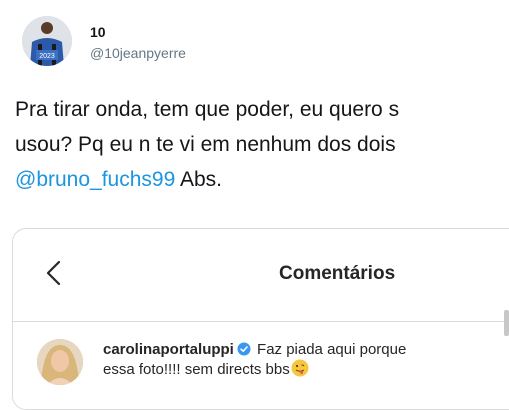 The width and height of the screenshot is (509, 410). What do you see at coordinates (60, 362) in the screenshot?
I see `commenter-avatar` at bounding box center [60, 362].